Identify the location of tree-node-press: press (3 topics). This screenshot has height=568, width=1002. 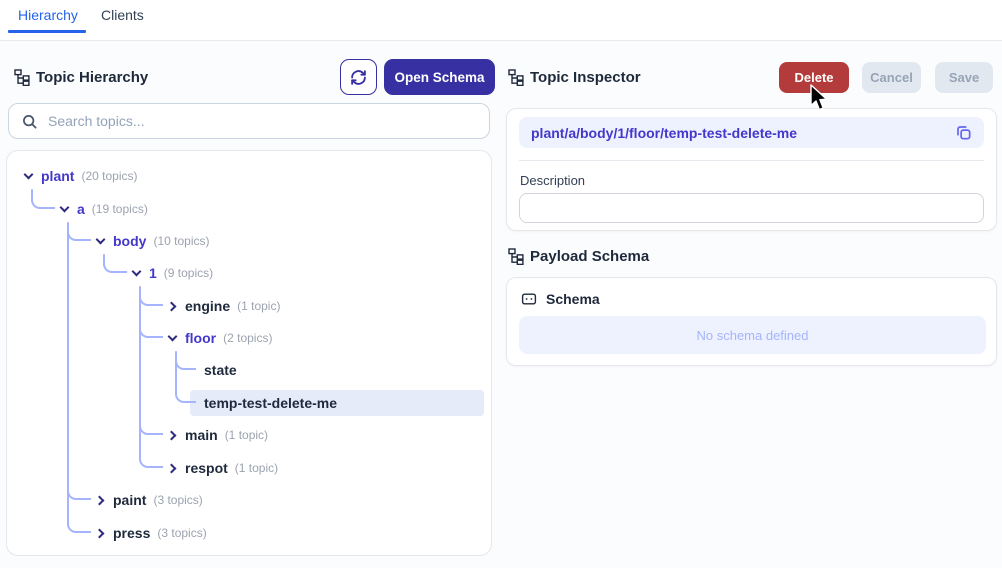
(248, 533).